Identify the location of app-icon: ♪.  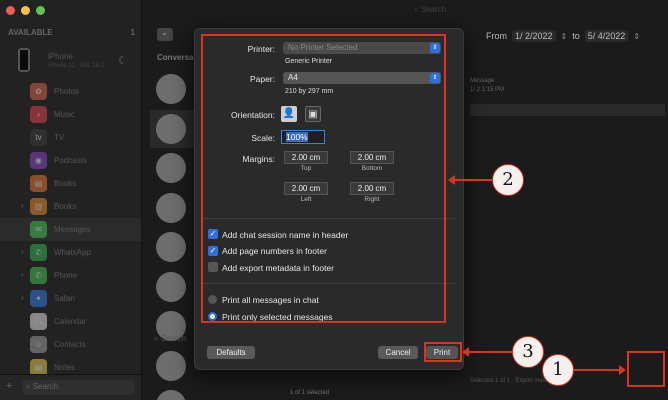
(38, 114).